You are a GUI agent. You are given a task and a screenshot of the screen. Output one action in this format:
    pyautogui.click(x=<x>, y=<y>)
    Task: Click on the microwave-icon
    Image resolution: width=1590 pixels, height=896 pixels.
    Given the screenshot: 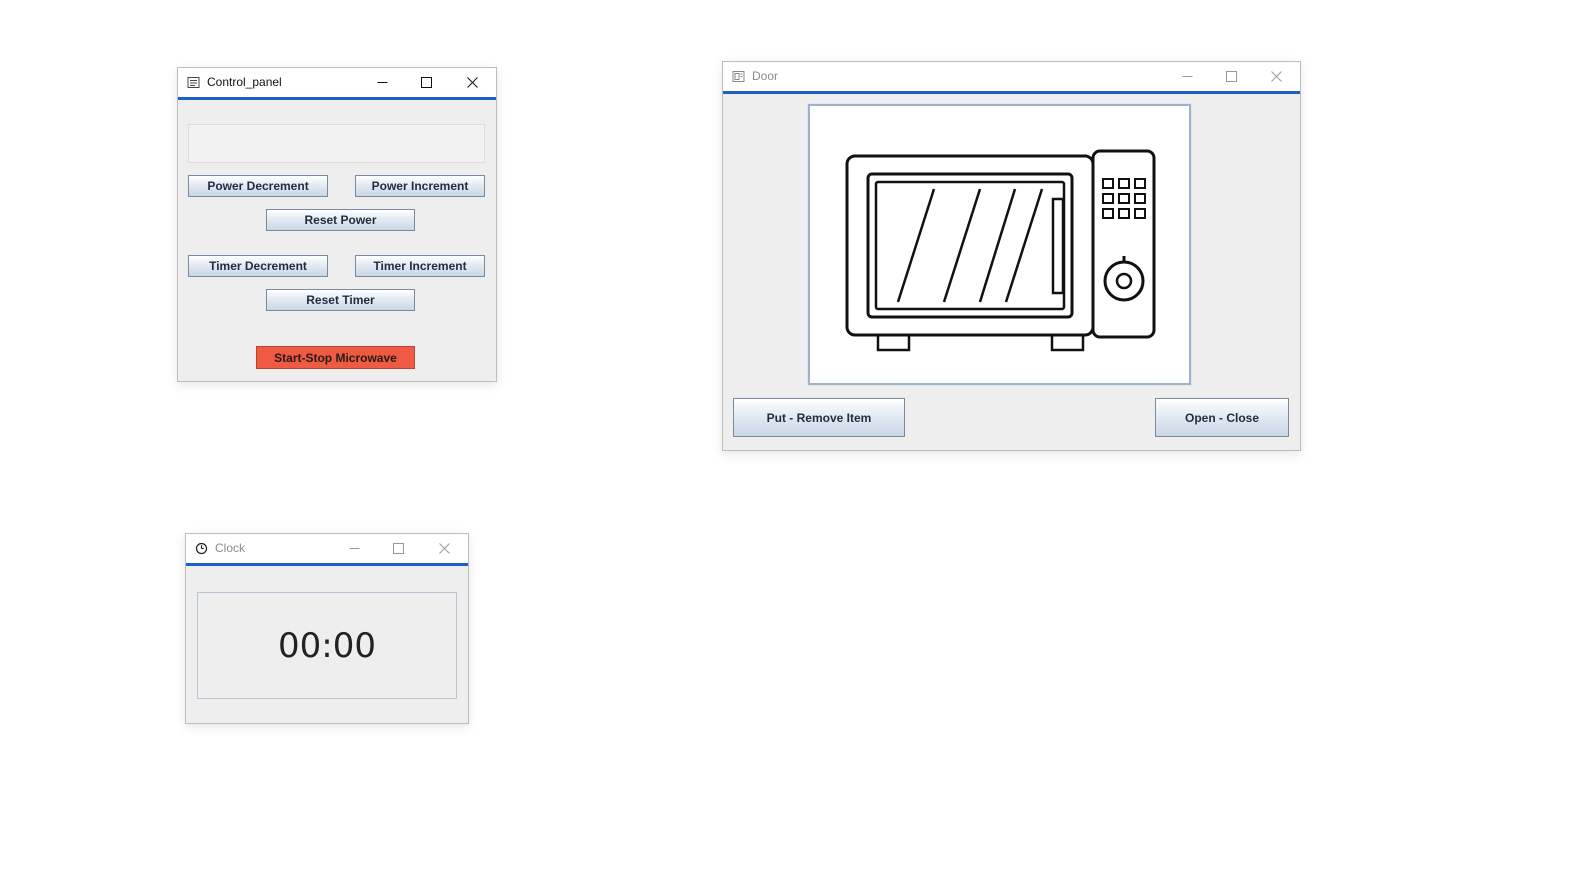 What is the action you would take?
    pyautogui.click(x=1000, y=250)
    